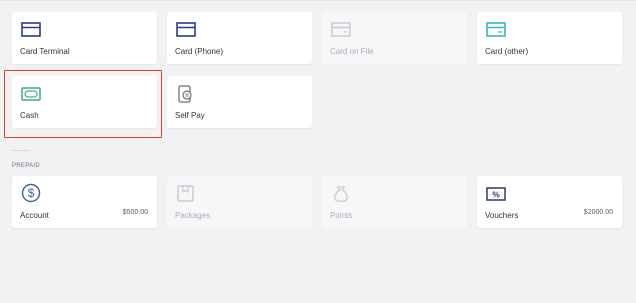 The width and height of the screenshot is (636, 303). What do you see at coordinates (598, 212) in the screenshot?
I see `prepaid-balance: $2000.00` at bounding box center [598, 212].